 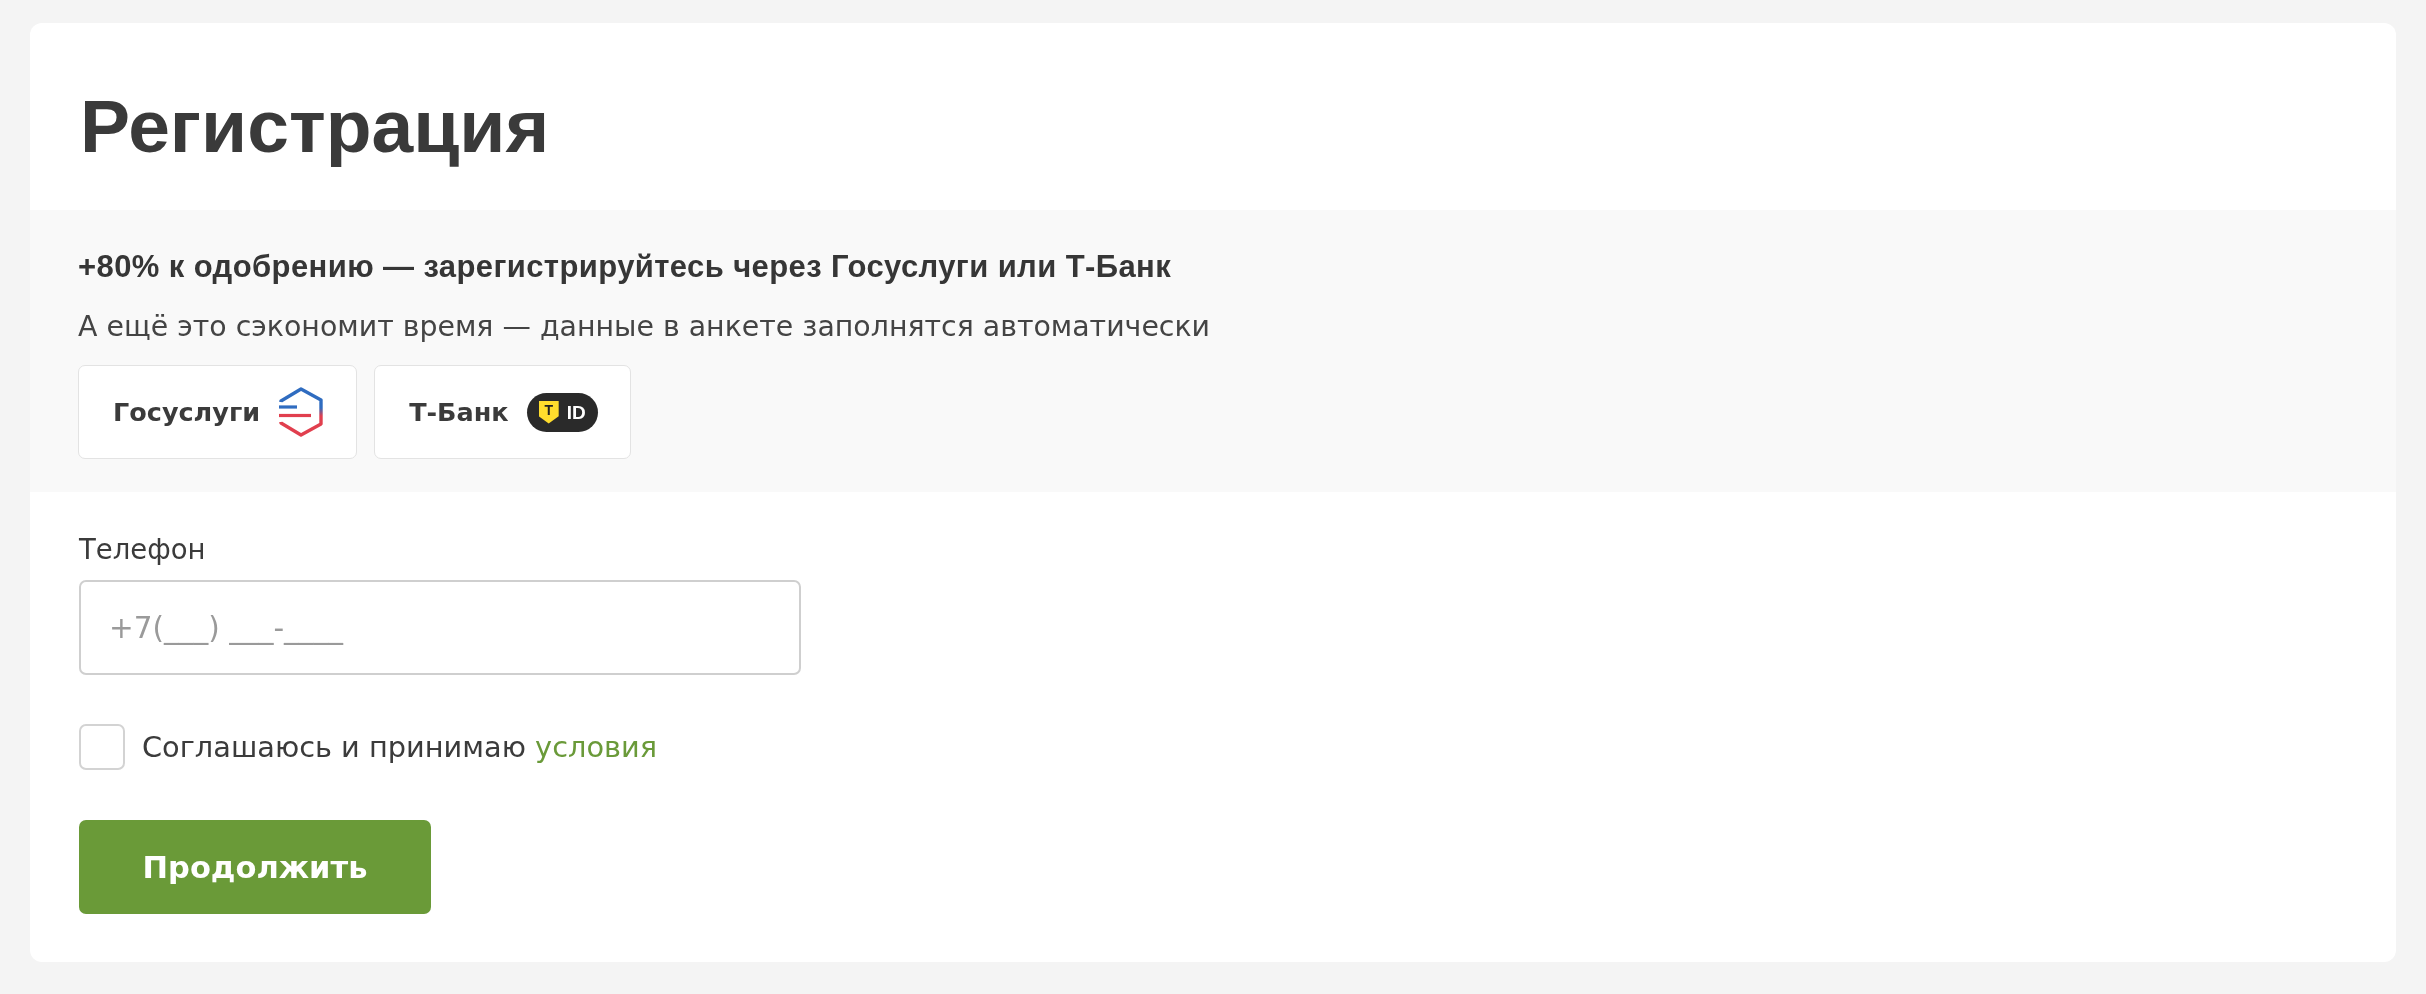 What do you see at coordinates (644, 327) in the screenshot?
I see `promo-note: А ещё это сэкономит время — данные в анкете заполнятся автоматически` at bounding box center [644, 327].